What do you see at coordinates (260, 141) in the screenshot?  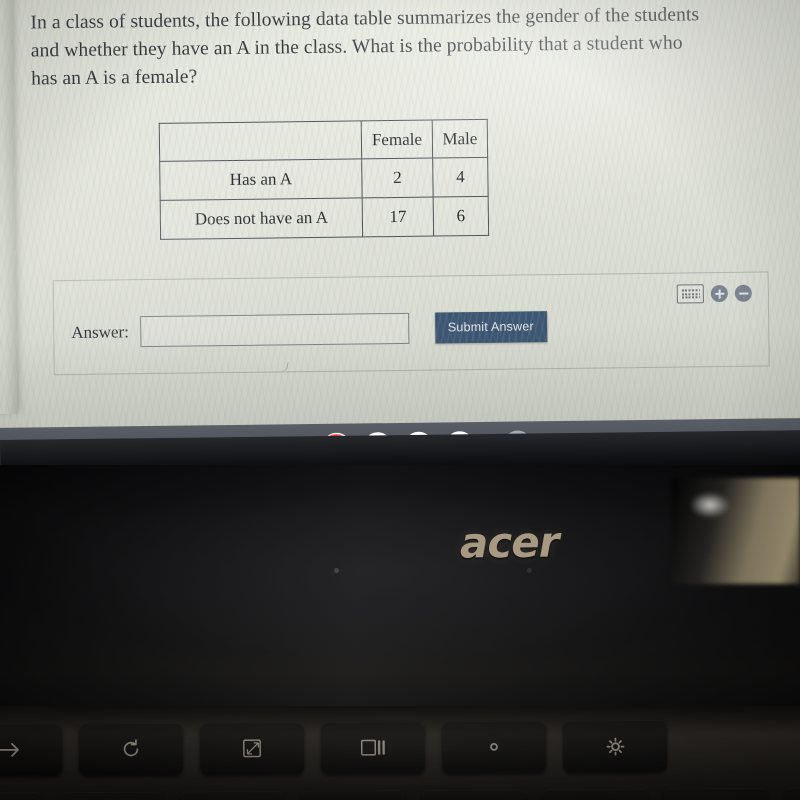 I see `table-corner-cell` at bounding box center [260, 141].